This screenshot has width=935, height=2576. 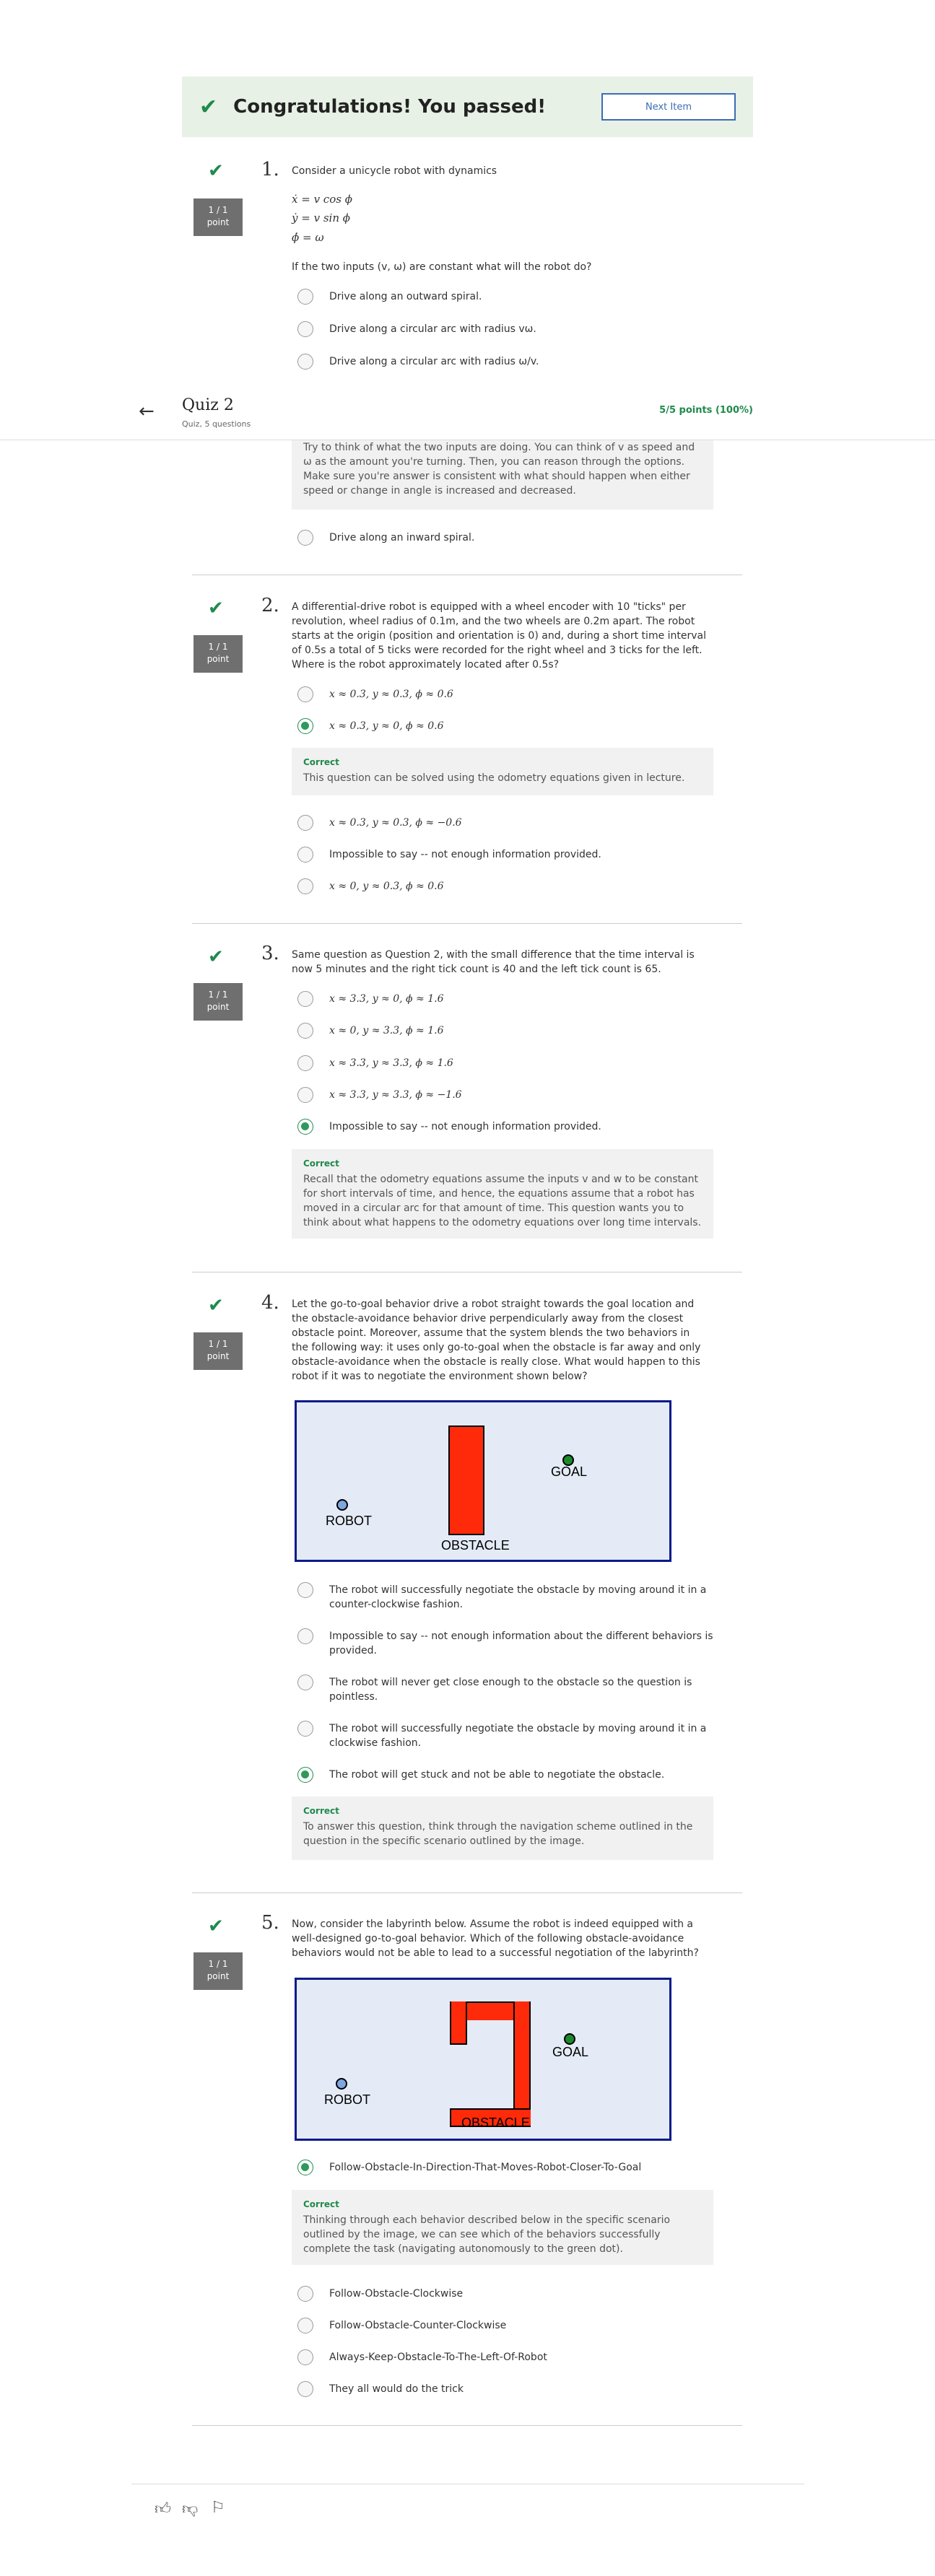 I want to click on equation-x: ẋ = v cos ϕ, so click(x=322, y=199).